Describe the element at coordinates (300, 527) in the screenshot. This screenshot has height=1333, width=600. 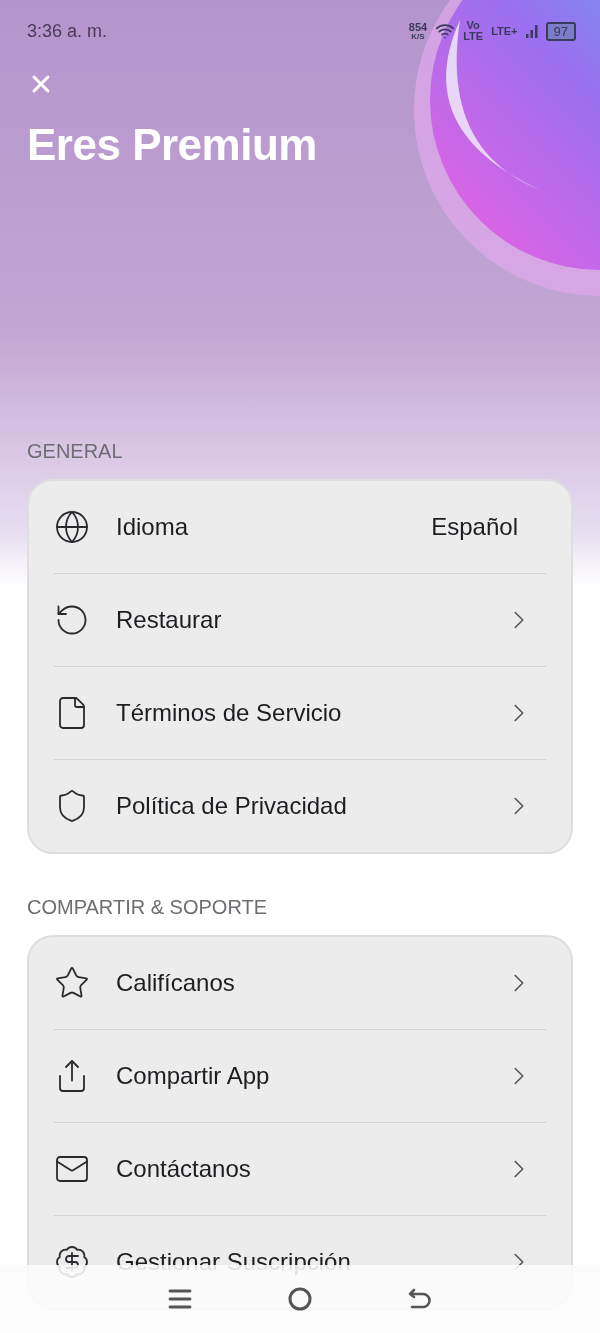
I see `settings-row: Idioma Español` at that location.